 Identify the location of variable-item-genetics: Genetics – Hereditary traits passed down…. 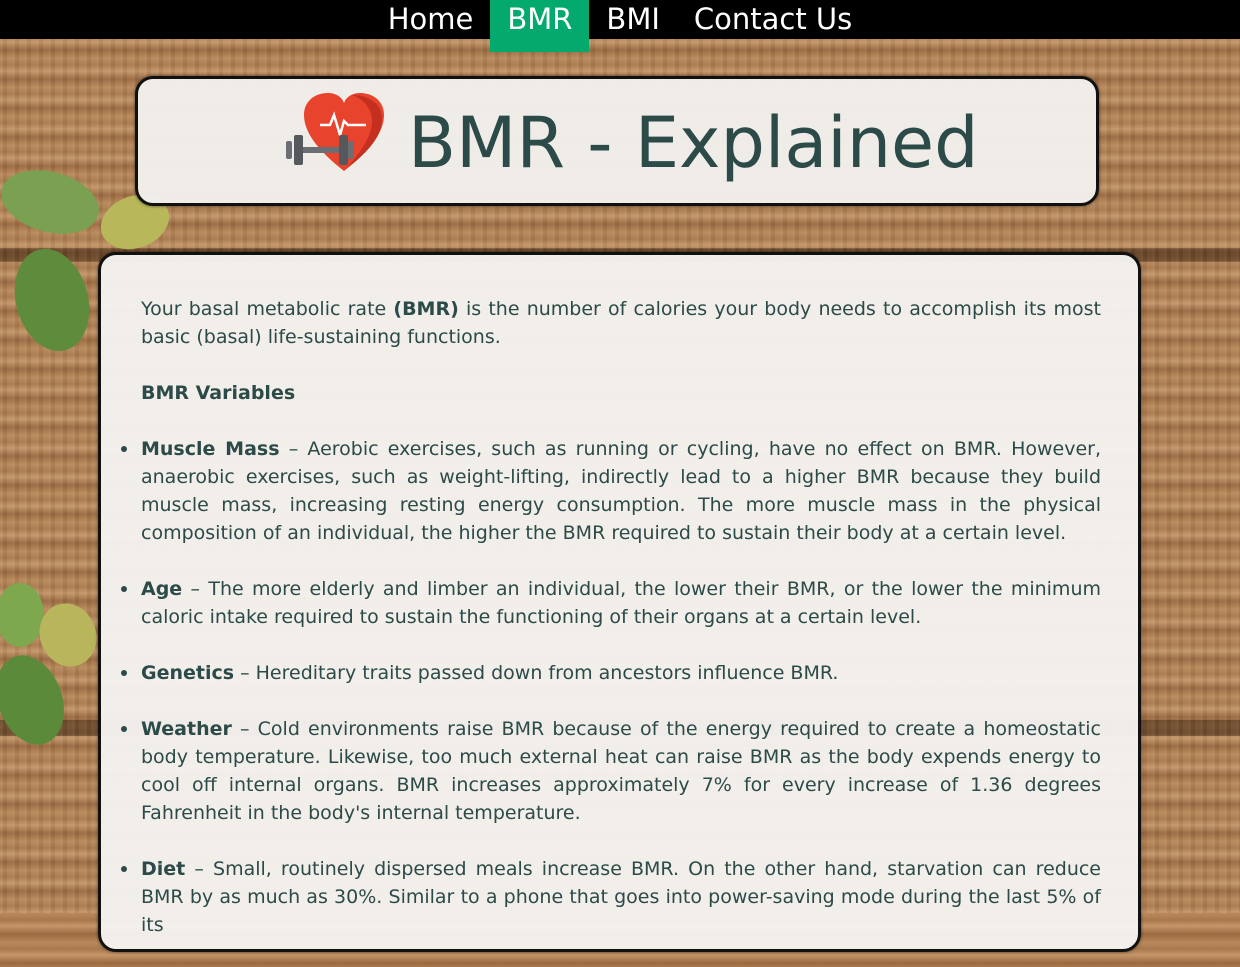
(611, 673).